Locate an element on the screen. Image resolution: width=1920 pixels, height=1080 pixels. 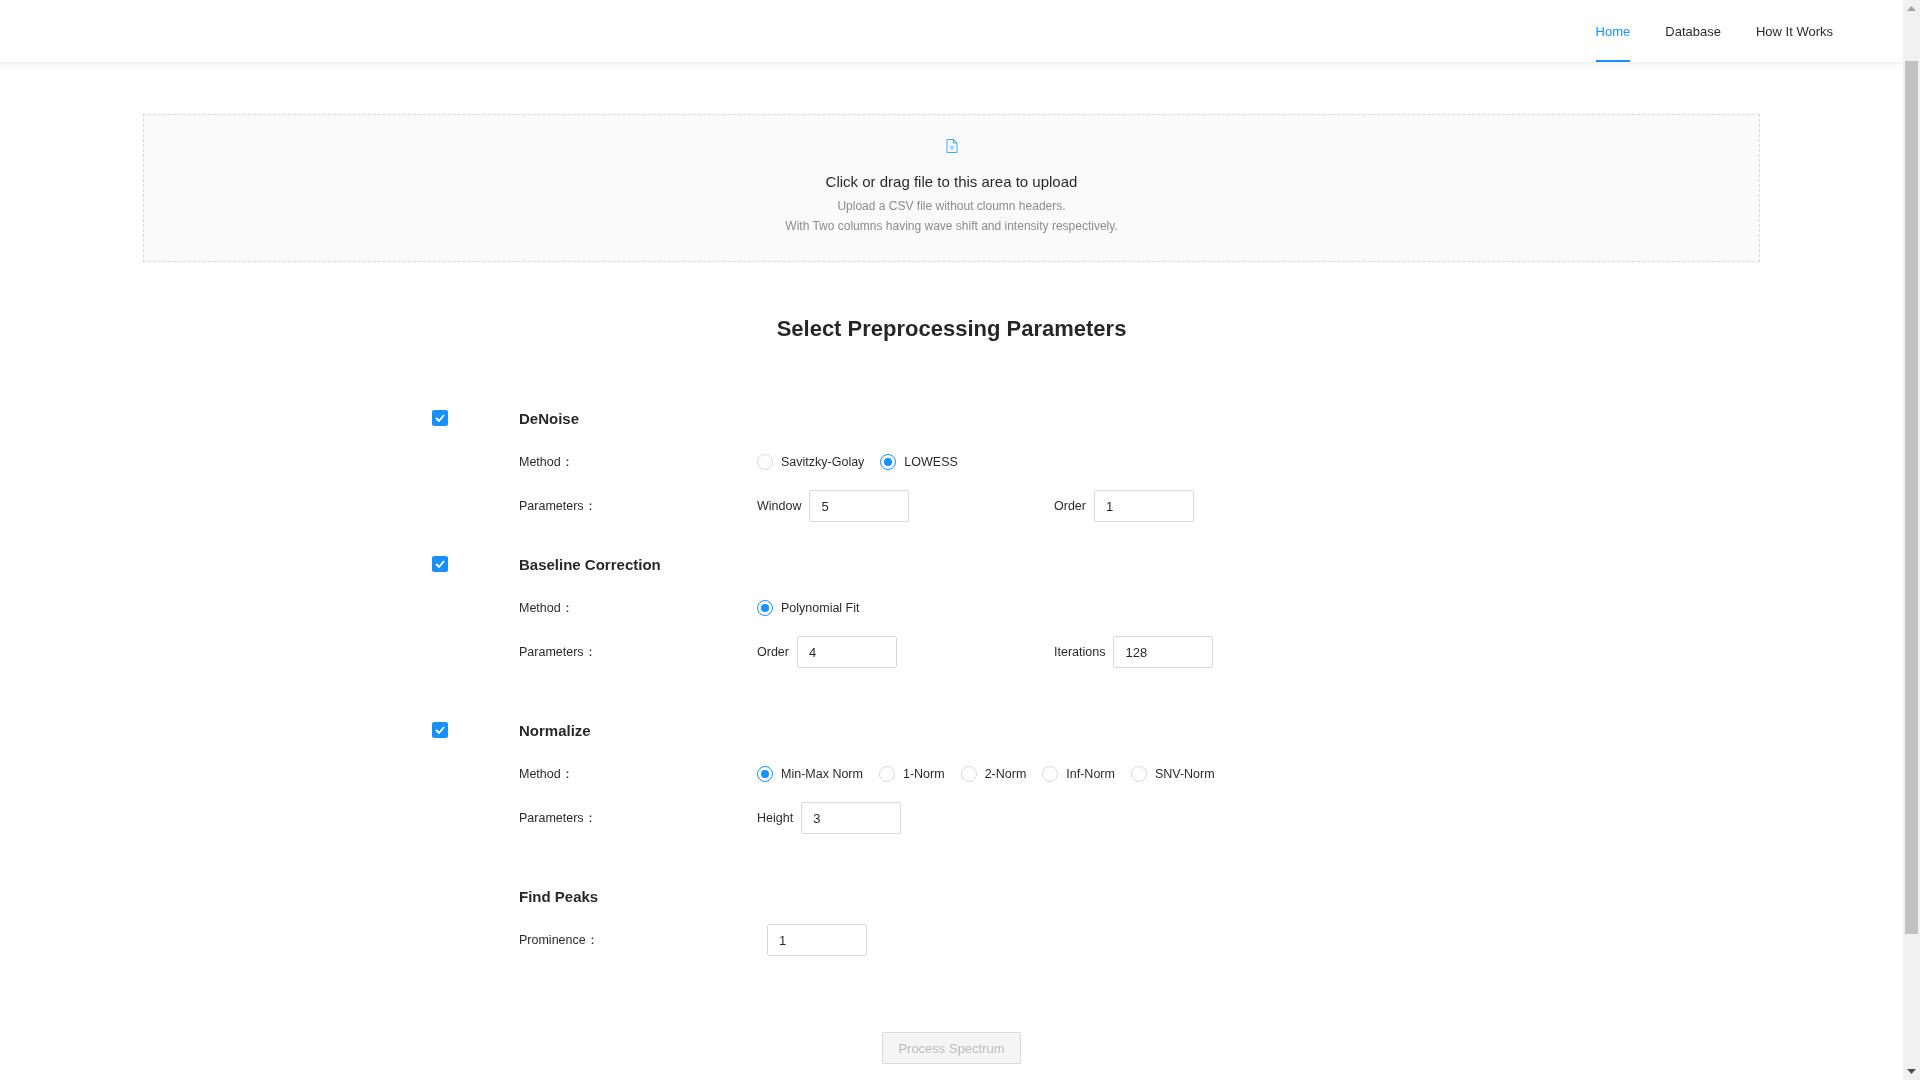
radio-option: Savitzky-Golay is located at coordinates (811, 462).